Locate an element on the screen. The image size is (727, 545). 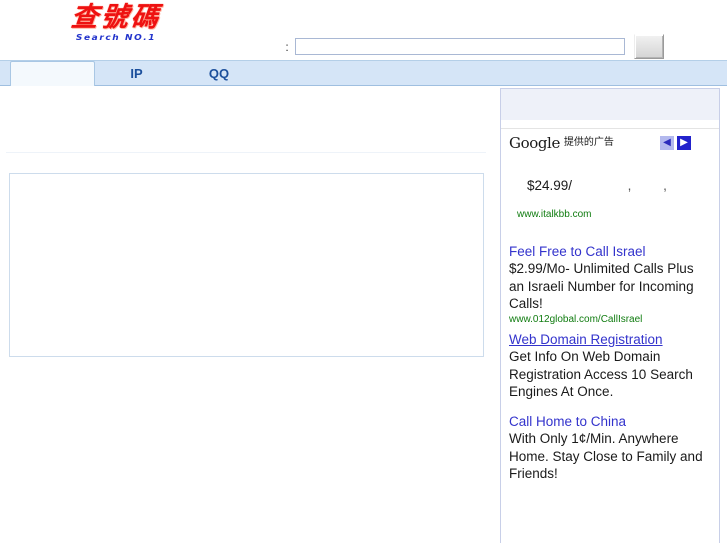
tab-qq-label: QQ is located at coordinates (219, 73).